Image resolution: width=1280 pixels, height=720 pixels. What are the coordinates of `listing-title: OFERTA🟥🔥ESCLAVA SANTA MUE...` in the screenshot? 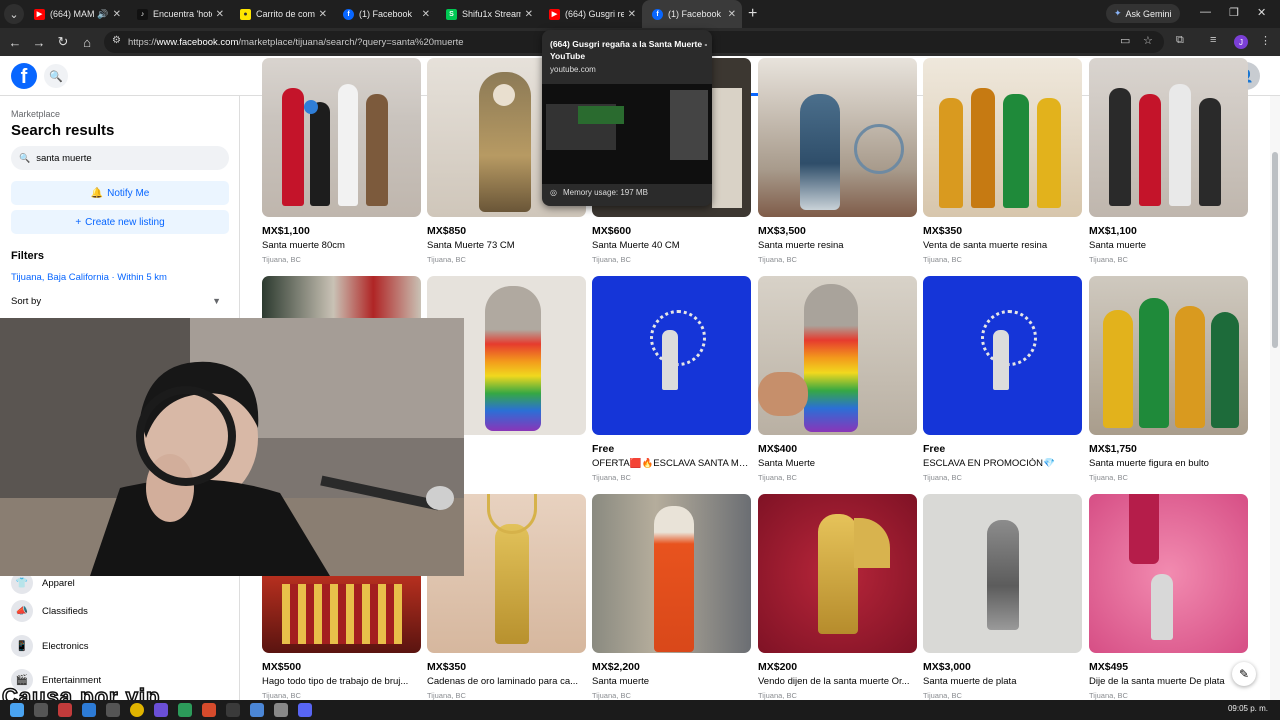 It's located at (671, 463).